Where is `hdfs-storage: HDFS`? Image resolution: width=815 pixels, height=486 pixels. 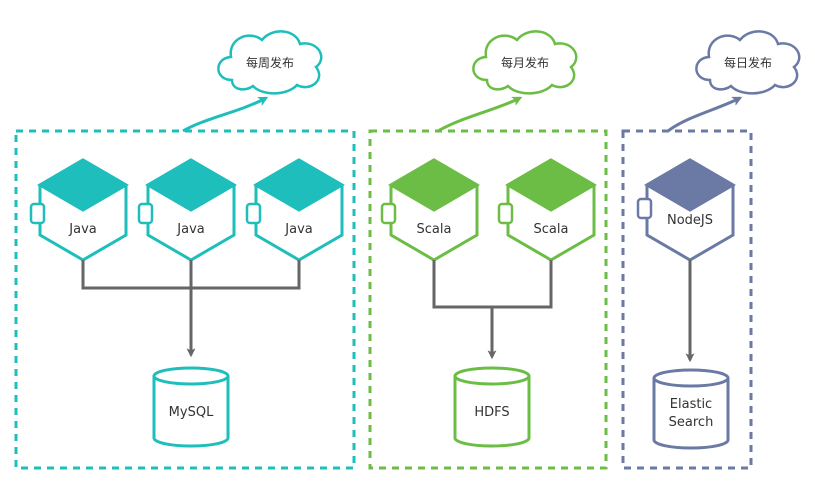
hdfs-storage: HDFS is located at coordinates (492, 407).